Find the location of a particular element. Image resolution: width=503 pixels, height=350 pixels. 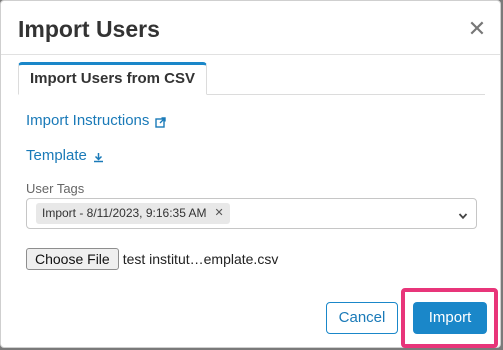

user-tag-label: Import - 8/11/2023, 9:16:35 AM is located at coordinates (124, 213).